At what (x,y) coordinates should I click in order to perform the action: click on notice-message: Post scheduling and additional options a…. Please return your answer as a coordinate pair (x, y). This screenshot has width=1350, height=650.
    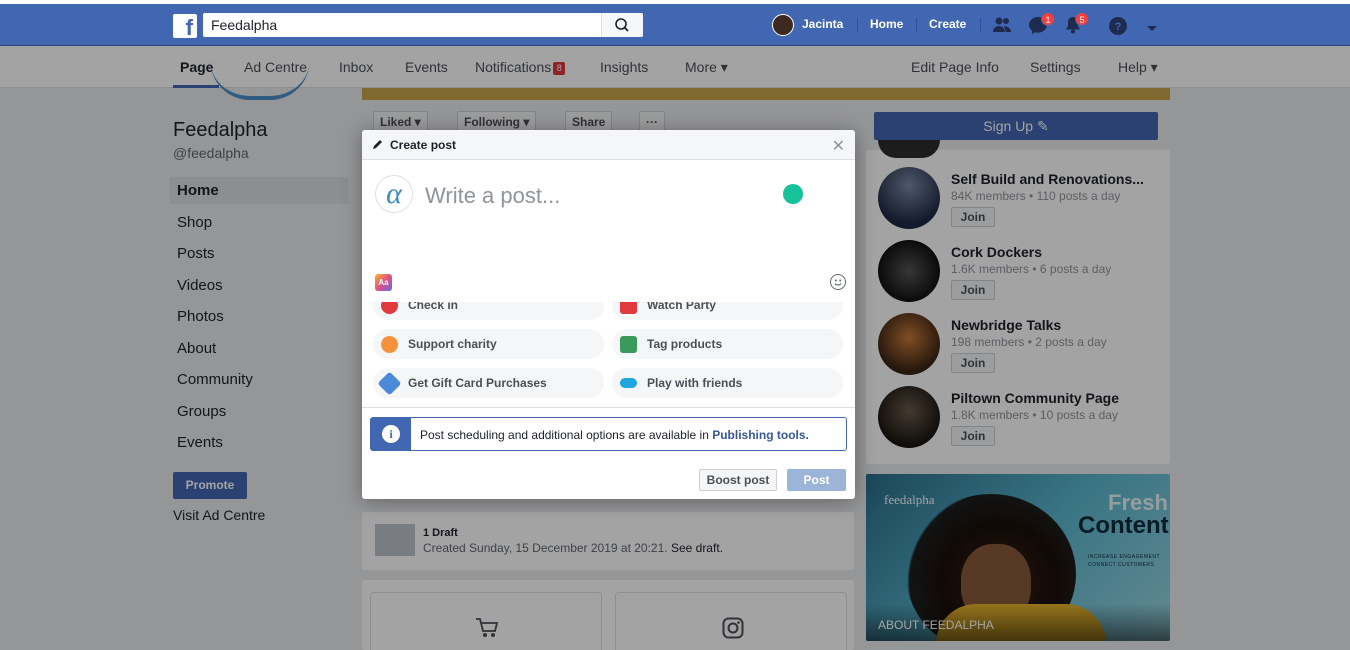
    Looking at the image, I should click on (564, 435).